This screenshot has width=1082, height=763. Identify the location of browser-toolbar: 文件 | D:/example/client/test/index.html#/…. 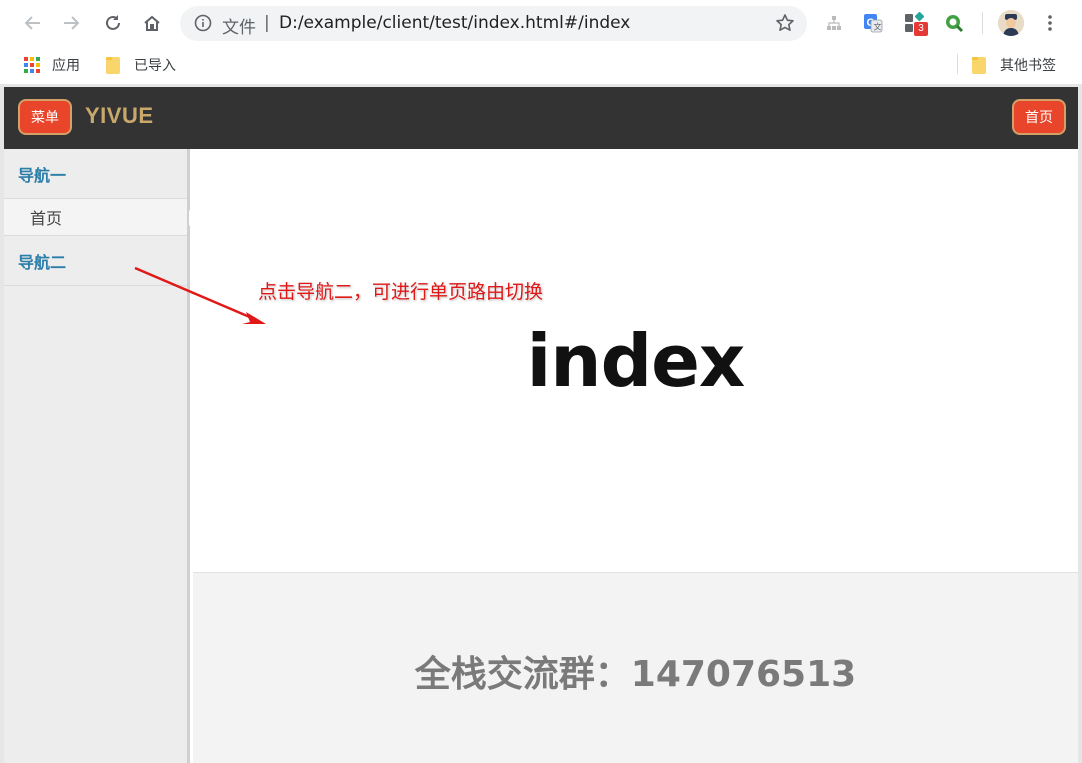
(541, 23).